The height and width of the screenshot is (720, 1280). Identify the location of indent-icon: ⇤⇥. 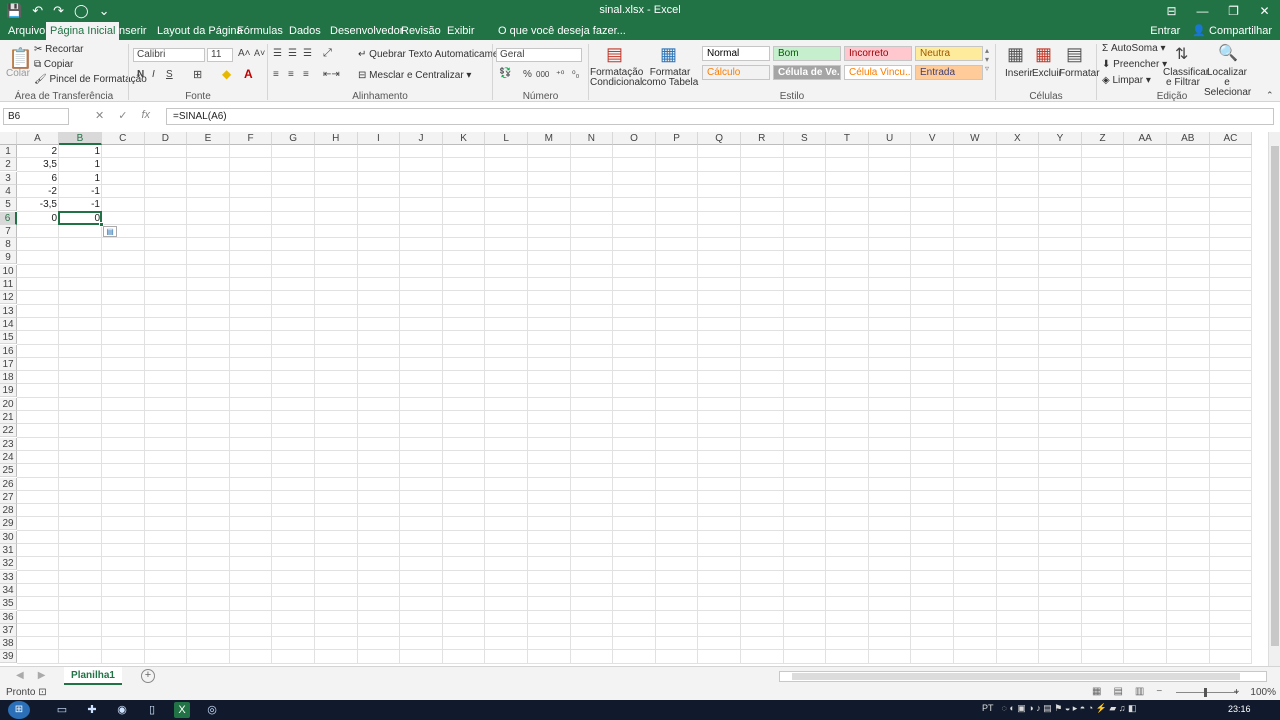
(331, 74).